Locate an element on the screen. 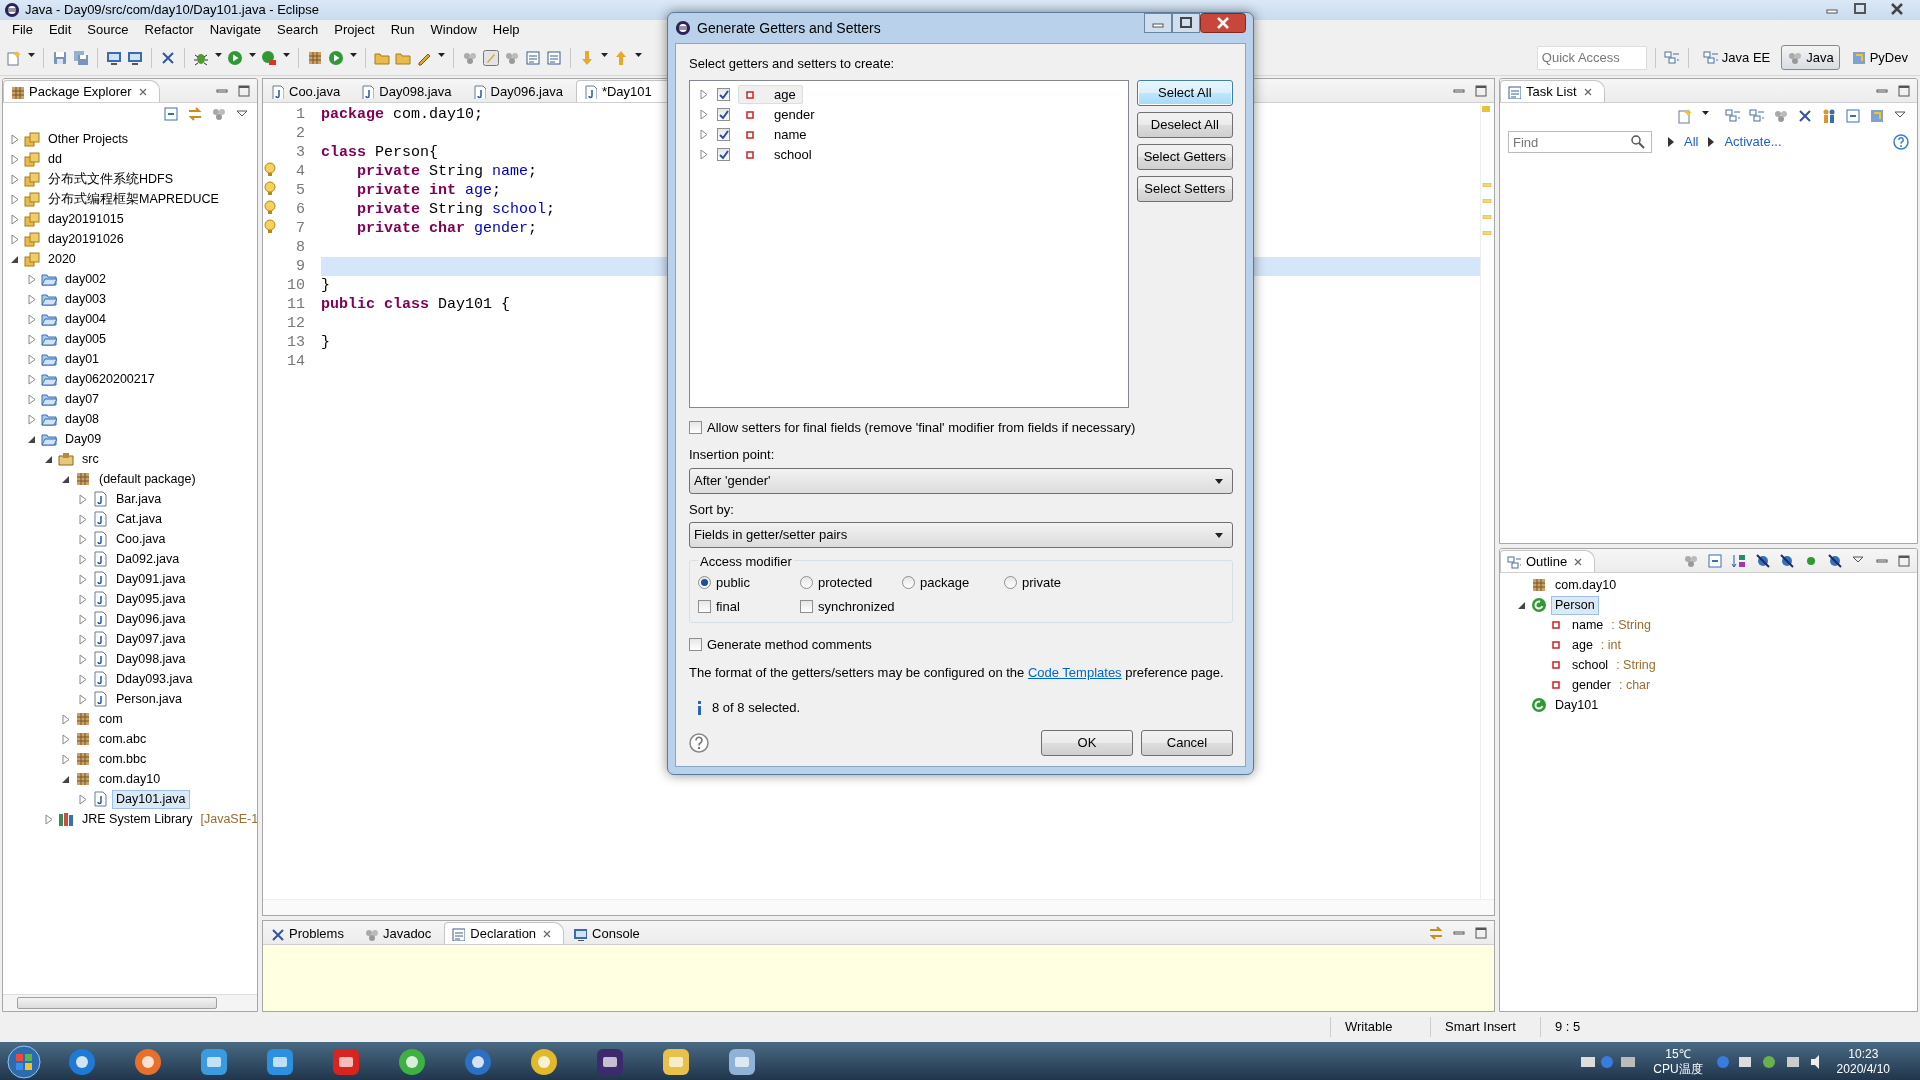  tree-item: JRE System Library is located at coordinates (137, 819).